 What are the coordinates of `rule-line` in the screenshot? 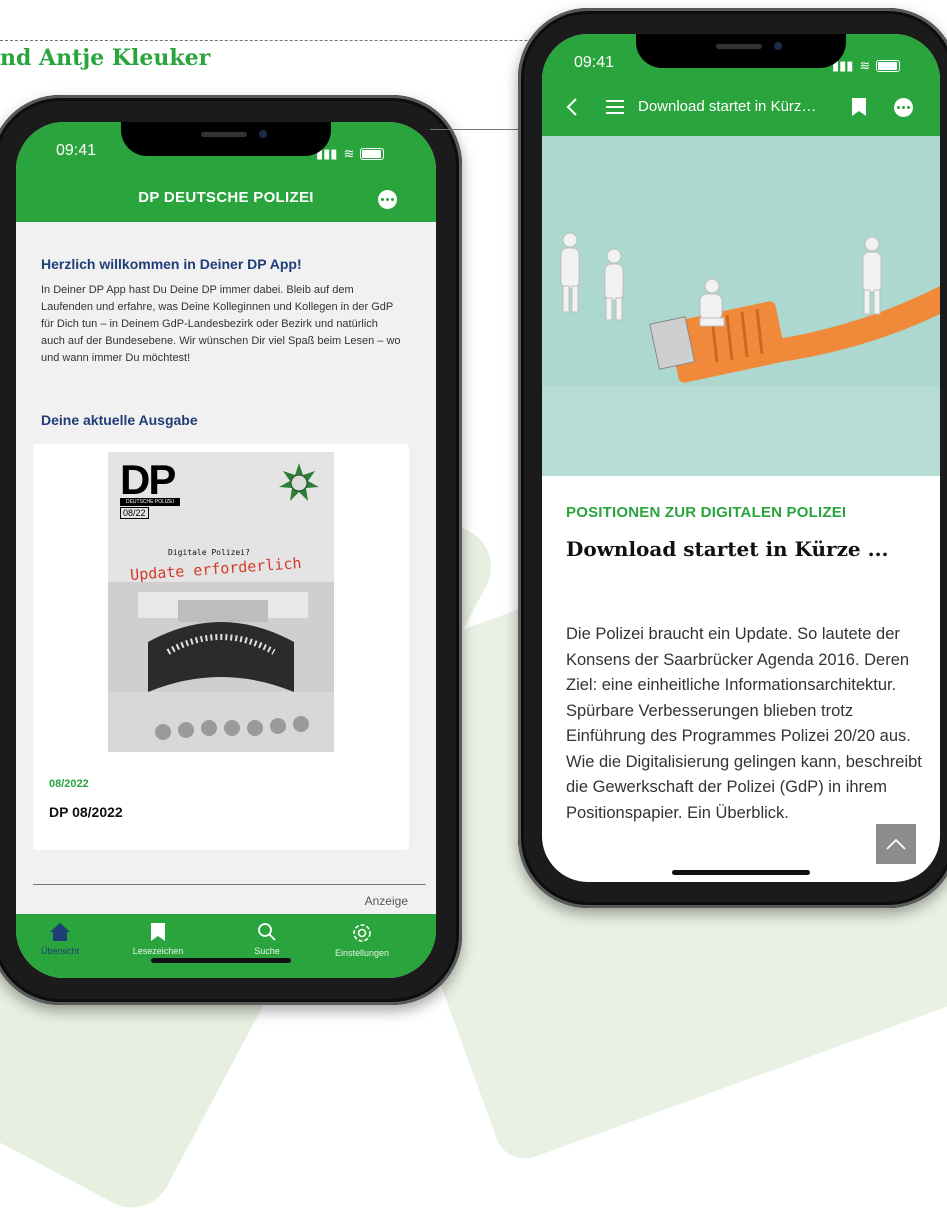 It's located at (480, 129).